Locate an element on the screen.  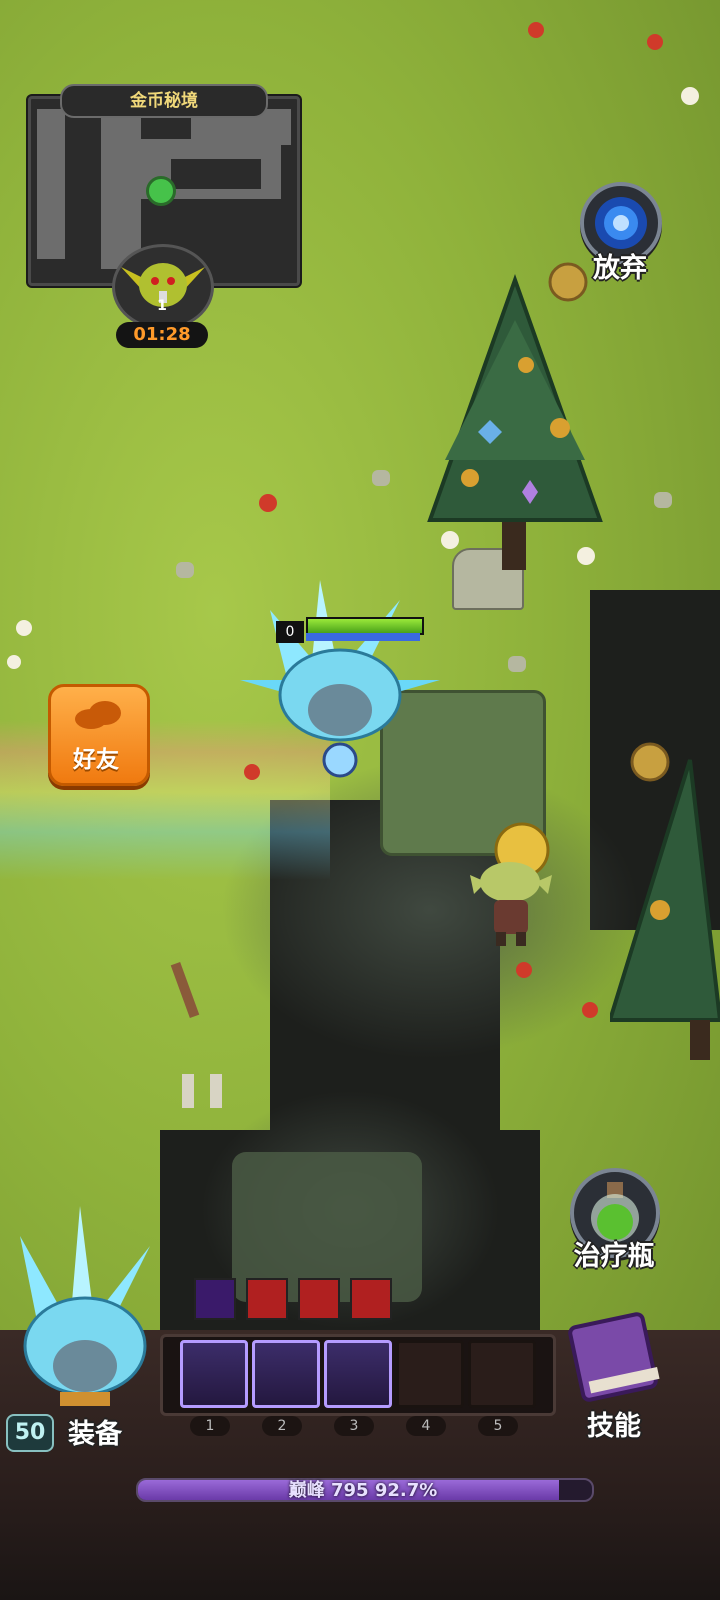
meteor-shower-icon is located at coordinates (358, 1374).